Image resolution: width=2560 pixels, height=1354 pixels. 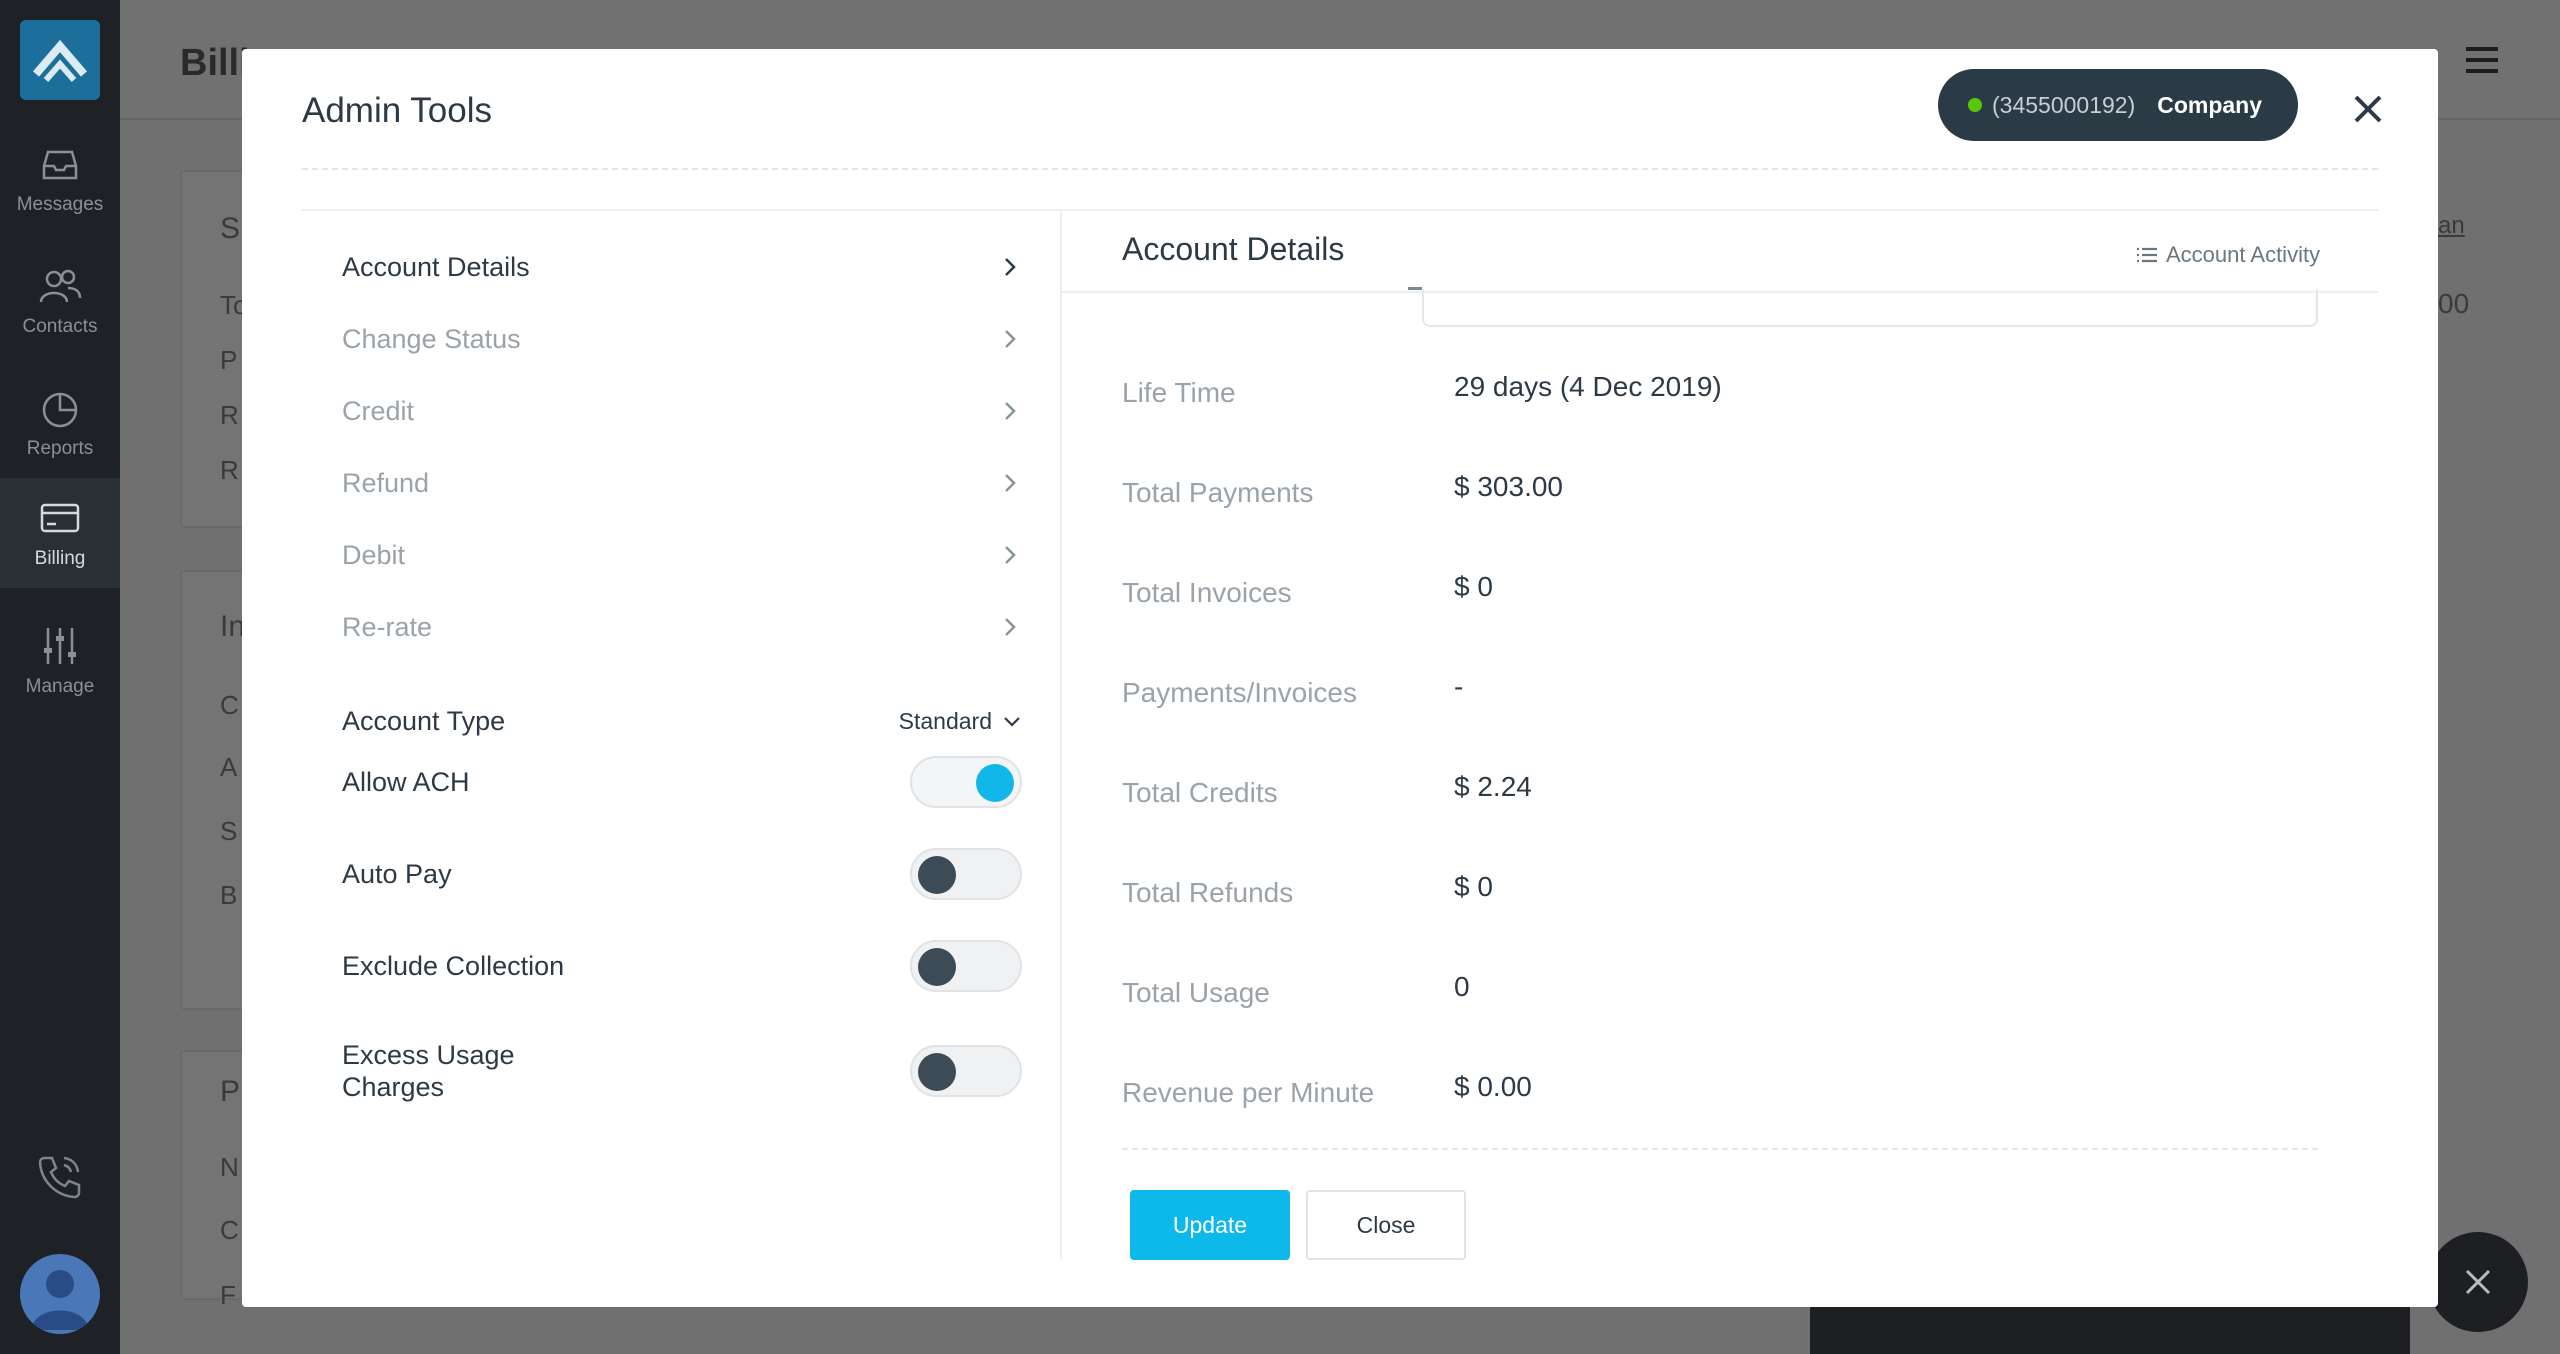 I want to click on nav-manage: Manage, so click(x=60, y=661).